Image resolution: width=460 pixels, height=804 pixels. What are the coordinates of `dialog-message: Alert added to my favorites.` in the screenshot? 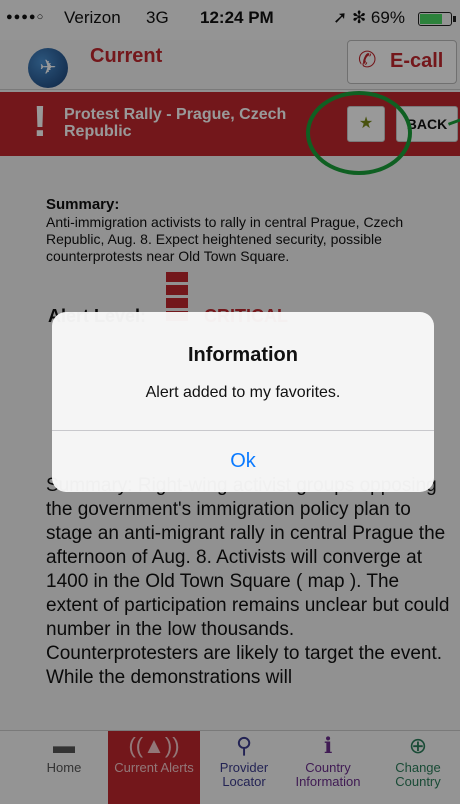 It's located at (243, 392).